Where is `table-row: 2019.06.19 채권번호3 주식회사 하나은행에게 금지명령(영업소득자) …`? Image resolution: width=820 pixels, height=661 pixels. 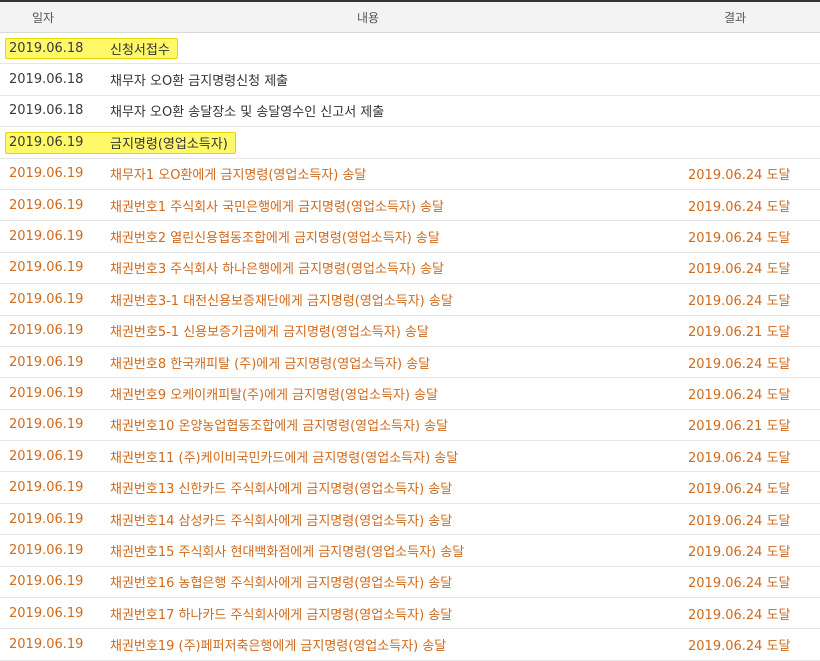
table-row: 2019.06.19 채권번호3 주식회사 하나은행에게 금지명령(영업소득자) … is located at coordinates (410, 269).